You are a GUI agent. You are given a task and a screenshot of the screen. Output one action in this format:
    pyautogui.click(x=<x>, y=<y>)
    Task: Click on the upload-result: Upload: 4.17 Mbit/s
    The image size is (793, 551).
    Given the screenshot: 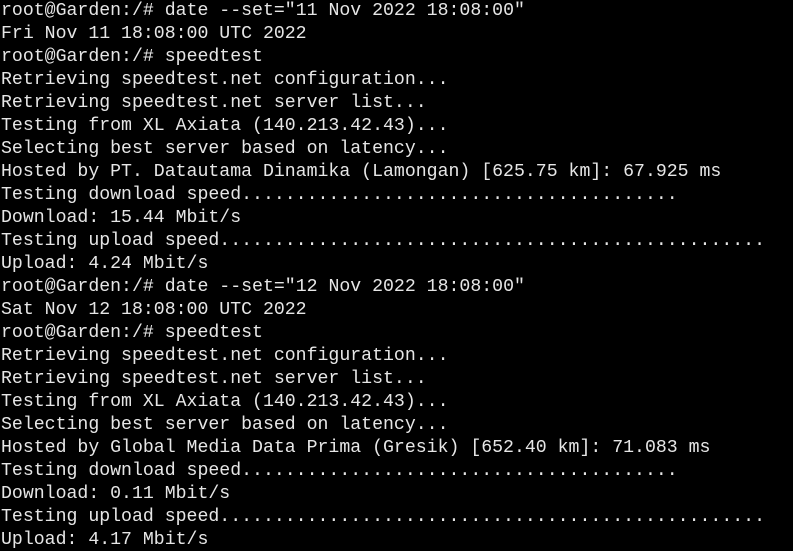 What is the action you would take?
    pyautogui.click(x=105, y=540)
    